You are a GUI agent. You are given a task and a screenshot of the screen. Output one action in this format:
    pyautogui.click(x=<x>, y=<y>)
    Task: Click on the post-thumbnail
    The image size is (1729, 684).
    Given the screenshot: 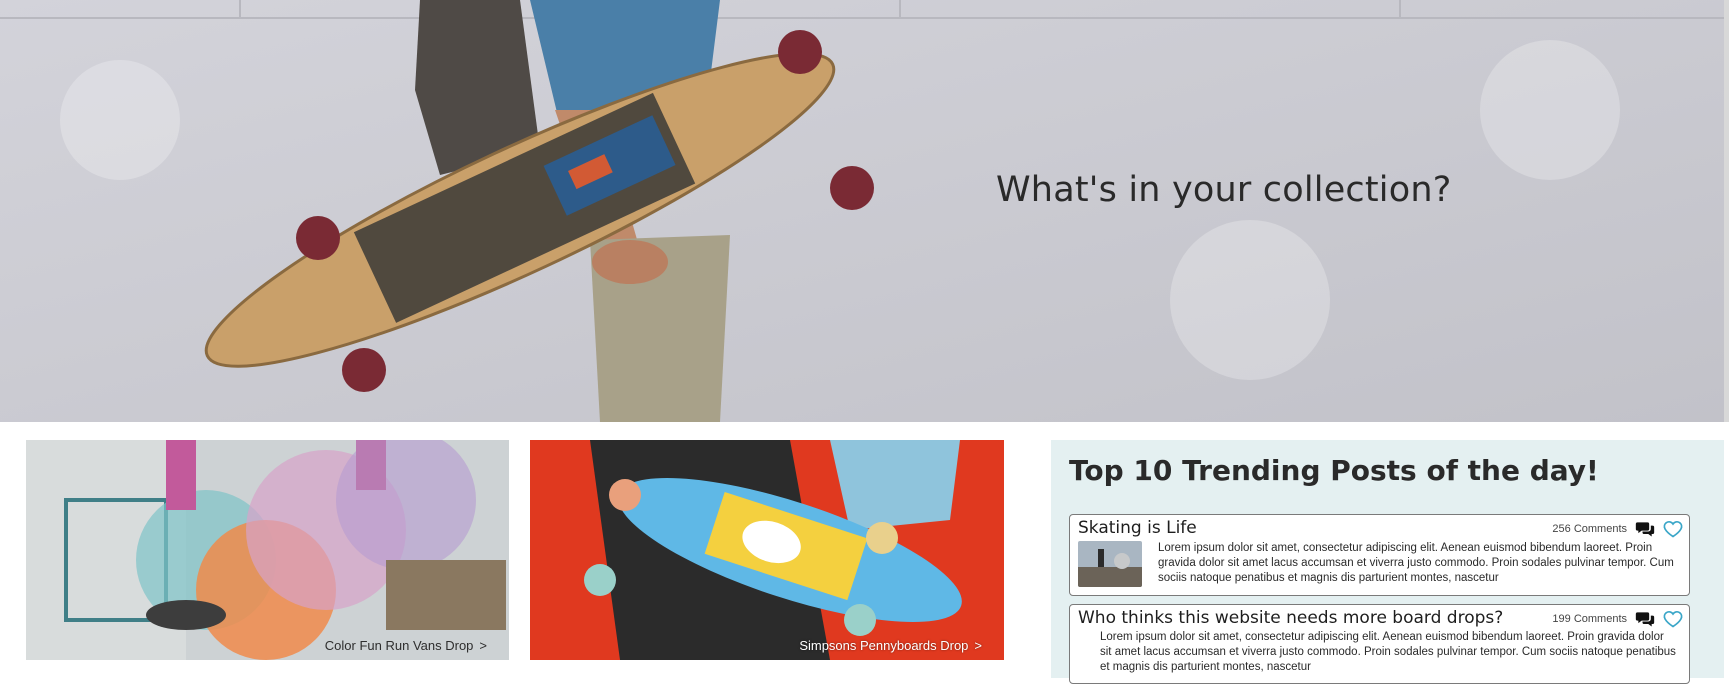 What is the action you would take?
    pyautogui.click(x=1110, y=564)
    